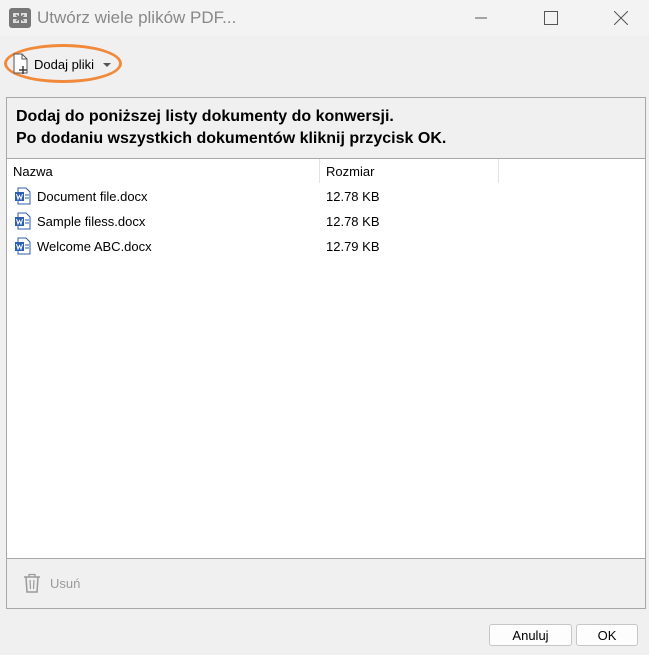 Image resolution: width=649 pixels, height=655 pixels. What do you see at coordinates (353, 246) in the screenshot?
I see `file-size: 12.79 KB` at bounding box center [353, 246].